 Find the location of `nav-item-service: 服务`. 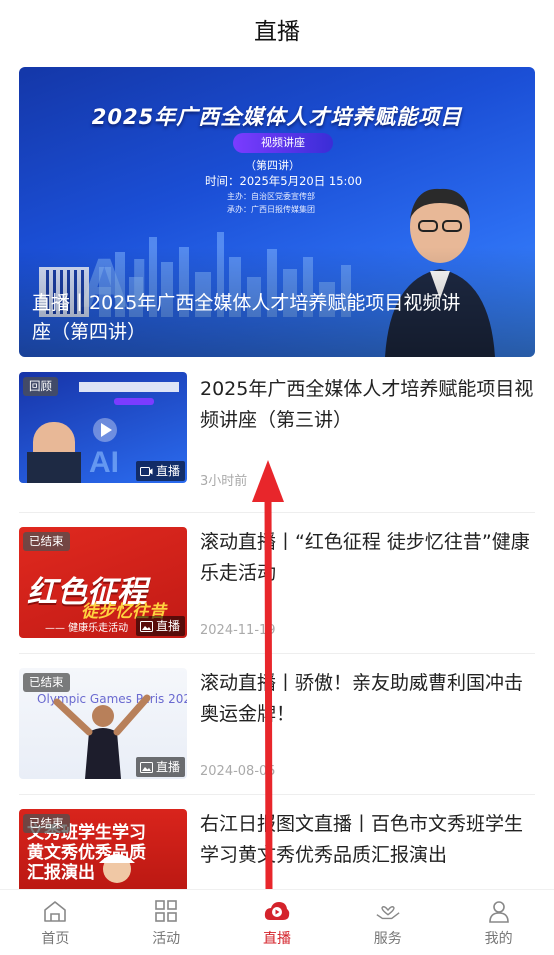

nav-item-service: 服务 is located at coordinates (387, 922).